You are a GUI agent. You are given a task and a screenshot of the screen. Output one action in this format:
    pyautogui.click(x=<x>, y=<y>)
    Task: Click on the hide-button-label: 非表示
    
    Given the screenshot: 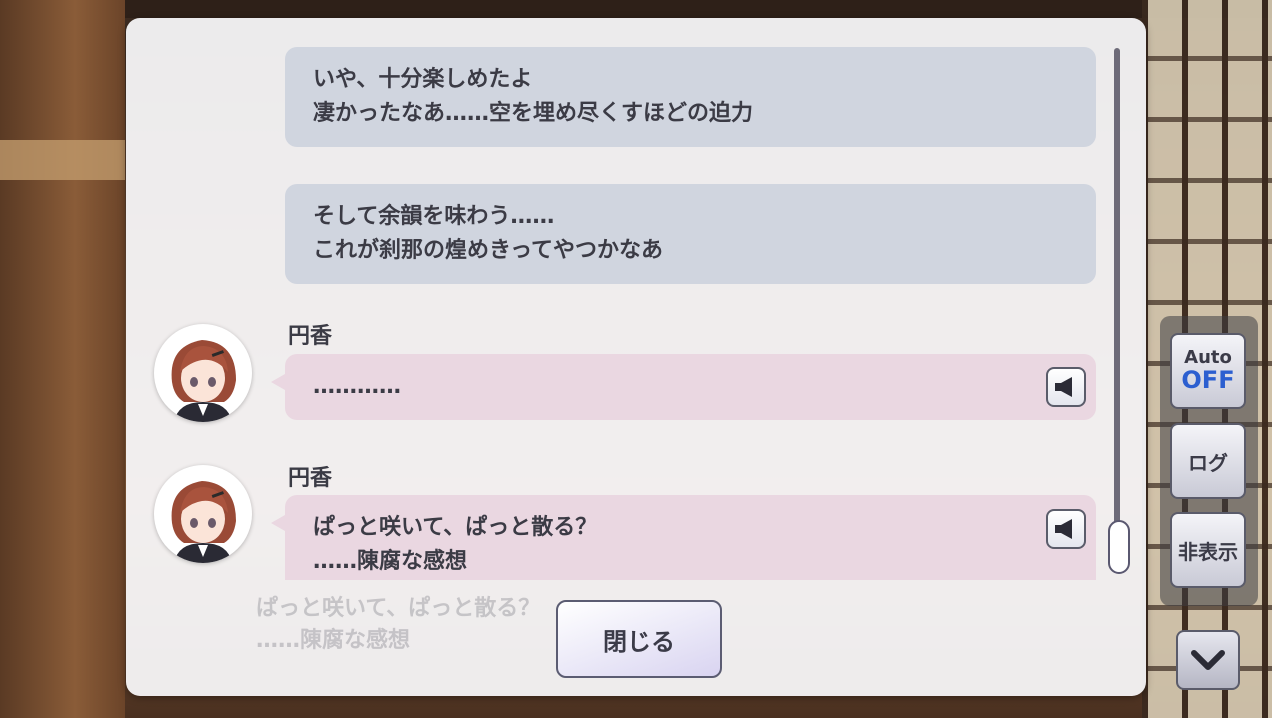 What is the action you would take?
    pyautogui.click(x=1208, y=551)
    